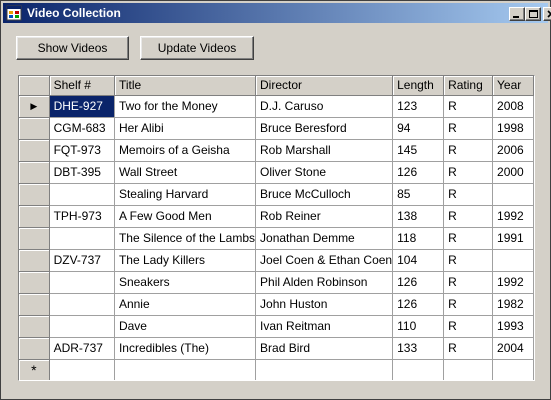 The image size is (551, 400). Describe the element at coordinates (185, 150) in the screenshot. I see `cell-title: Memoirs of a Geisha` at that location.